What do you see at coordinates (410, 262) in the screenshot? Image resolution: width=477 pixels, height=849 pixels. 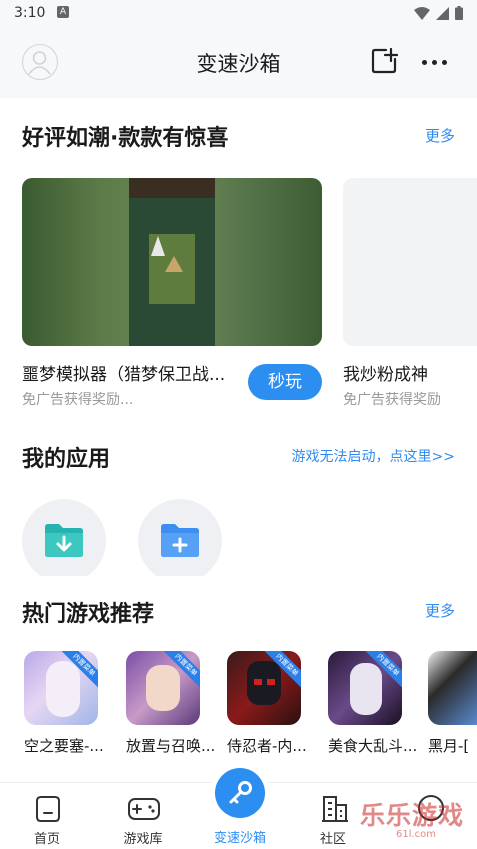 I see `featured-card-2-image` at bounding box center [410, 262].